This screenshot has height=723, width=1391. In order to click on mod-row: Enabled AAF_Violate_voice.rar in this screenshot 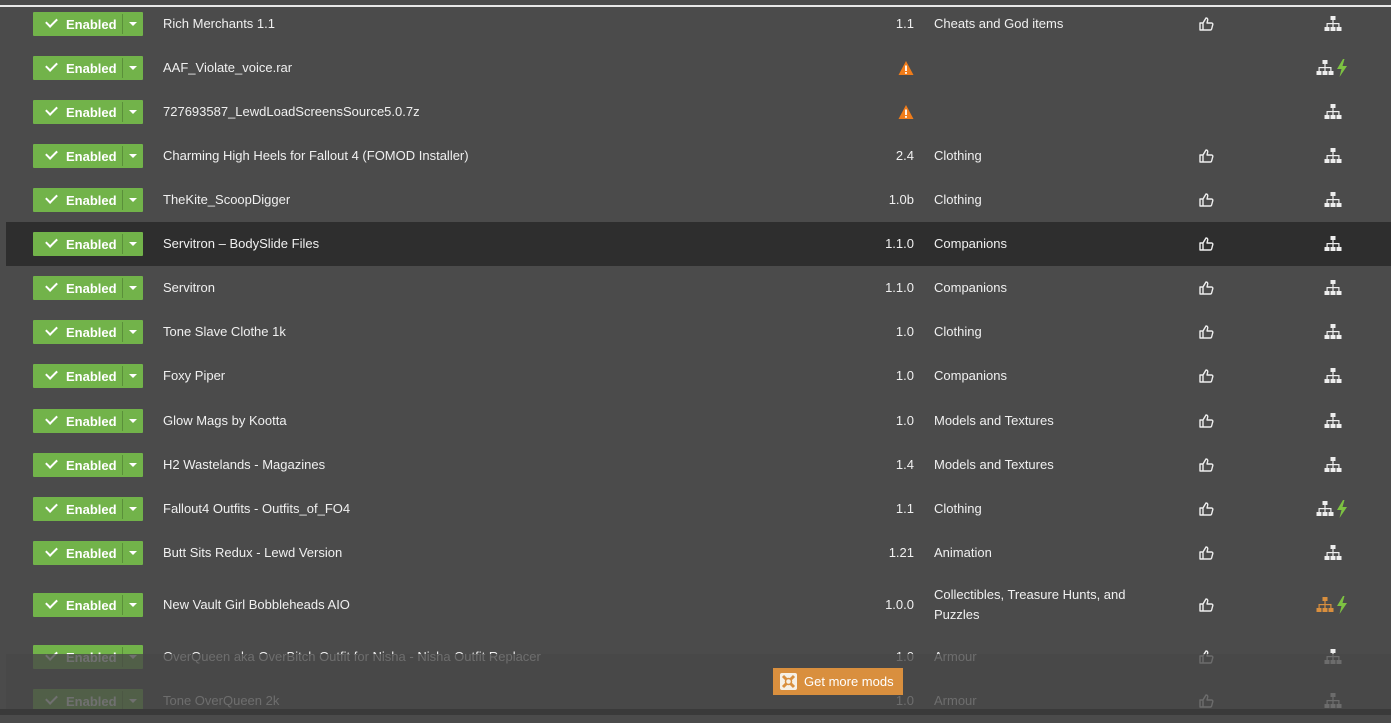, I will do `click(698, 68)`.